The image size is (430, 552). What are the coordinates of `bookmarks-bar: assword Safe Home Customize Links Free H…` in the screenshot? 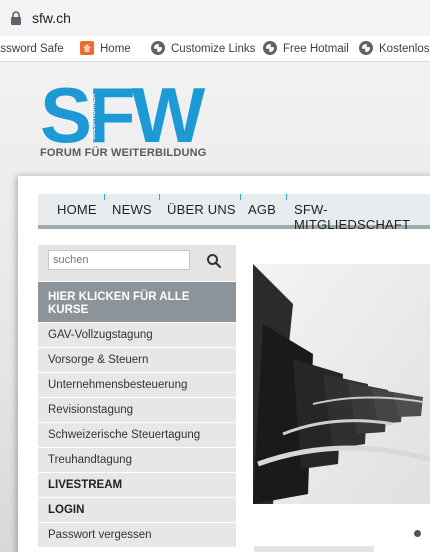 It's located at (215, 49).